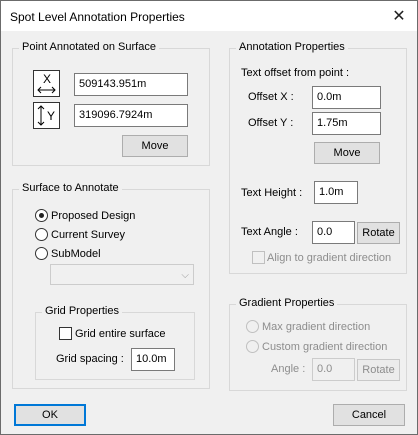 The width and height of the screenshot is (418, 435). What do you see at coordinates (378, 370) in the screenshot?
I see `gradient-rotate-button: Rotate` at bounding box center [378, 370].